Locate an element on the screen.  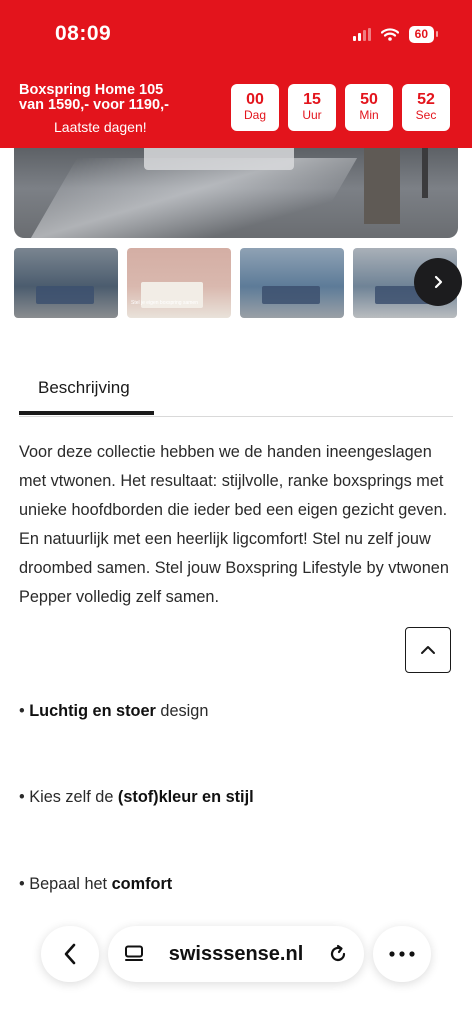
product-main-image is located at coordinates (236, 193).